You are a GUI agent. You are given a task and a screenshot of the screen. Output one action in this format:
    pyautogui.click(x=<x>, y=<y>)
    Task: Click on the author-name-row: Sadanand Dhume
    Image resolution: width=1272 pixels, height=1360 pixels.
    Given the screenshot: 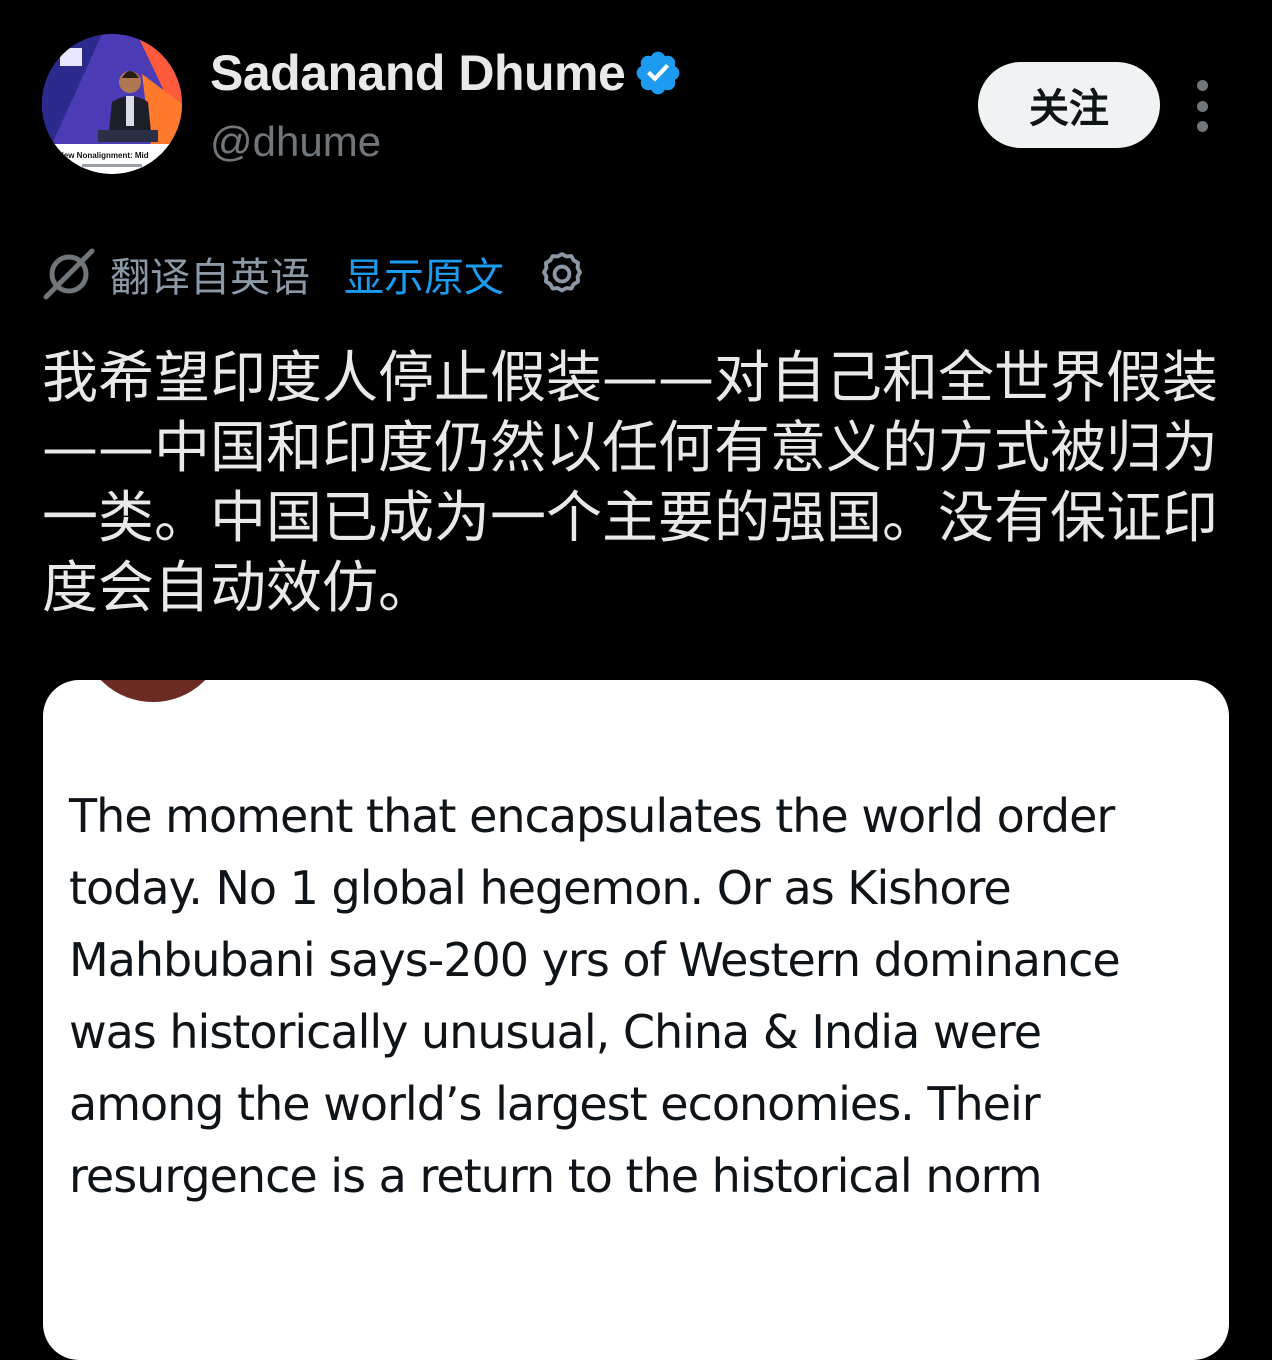 What is the action you would take?
    pyautogui.click(x=446, y=73)
    